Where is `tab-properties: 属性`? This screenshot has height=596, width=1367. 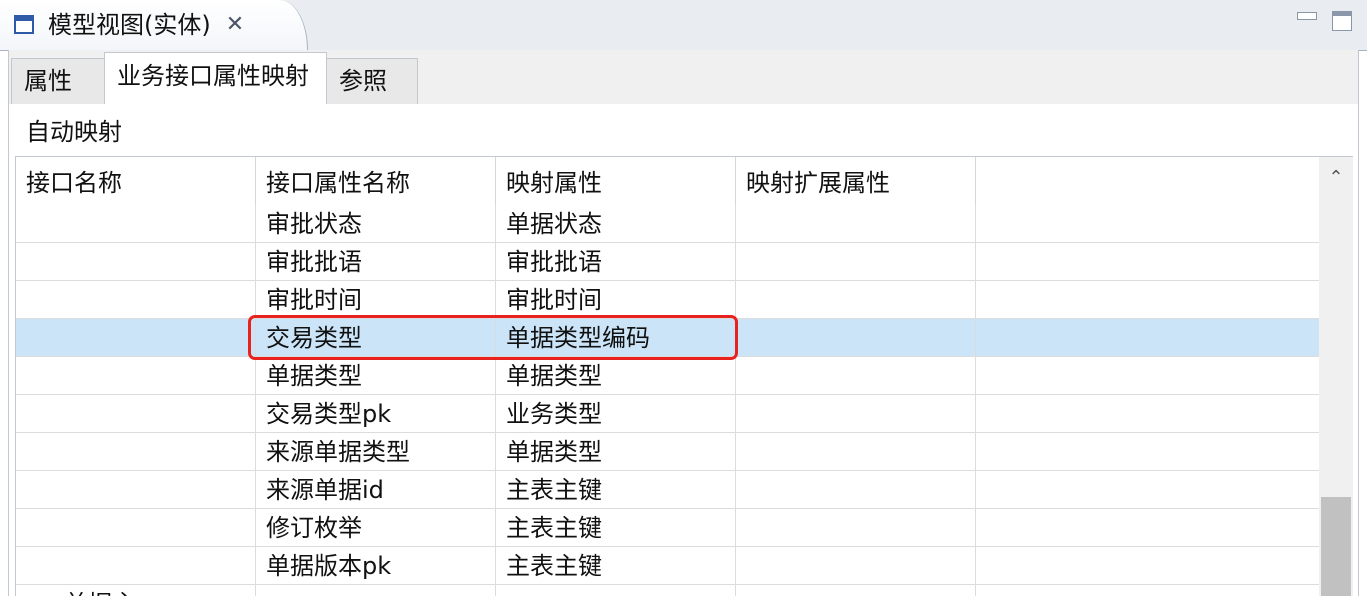 tab-properties: 属性 is located at coordinates (58, 81).